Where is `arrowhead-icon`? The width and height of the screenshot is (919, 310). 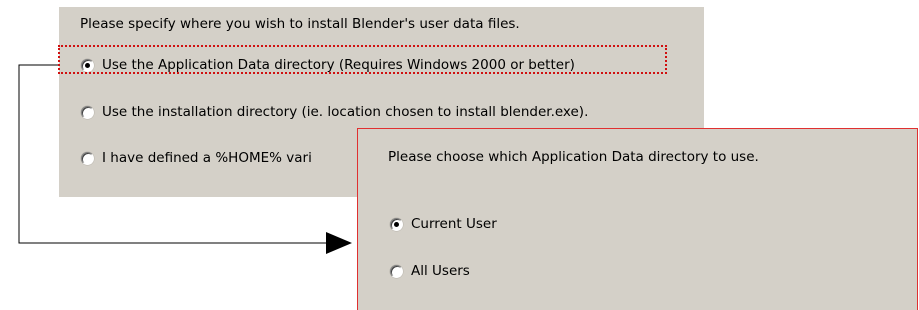
arrowhead-icon is located at coordinates (339, 243).